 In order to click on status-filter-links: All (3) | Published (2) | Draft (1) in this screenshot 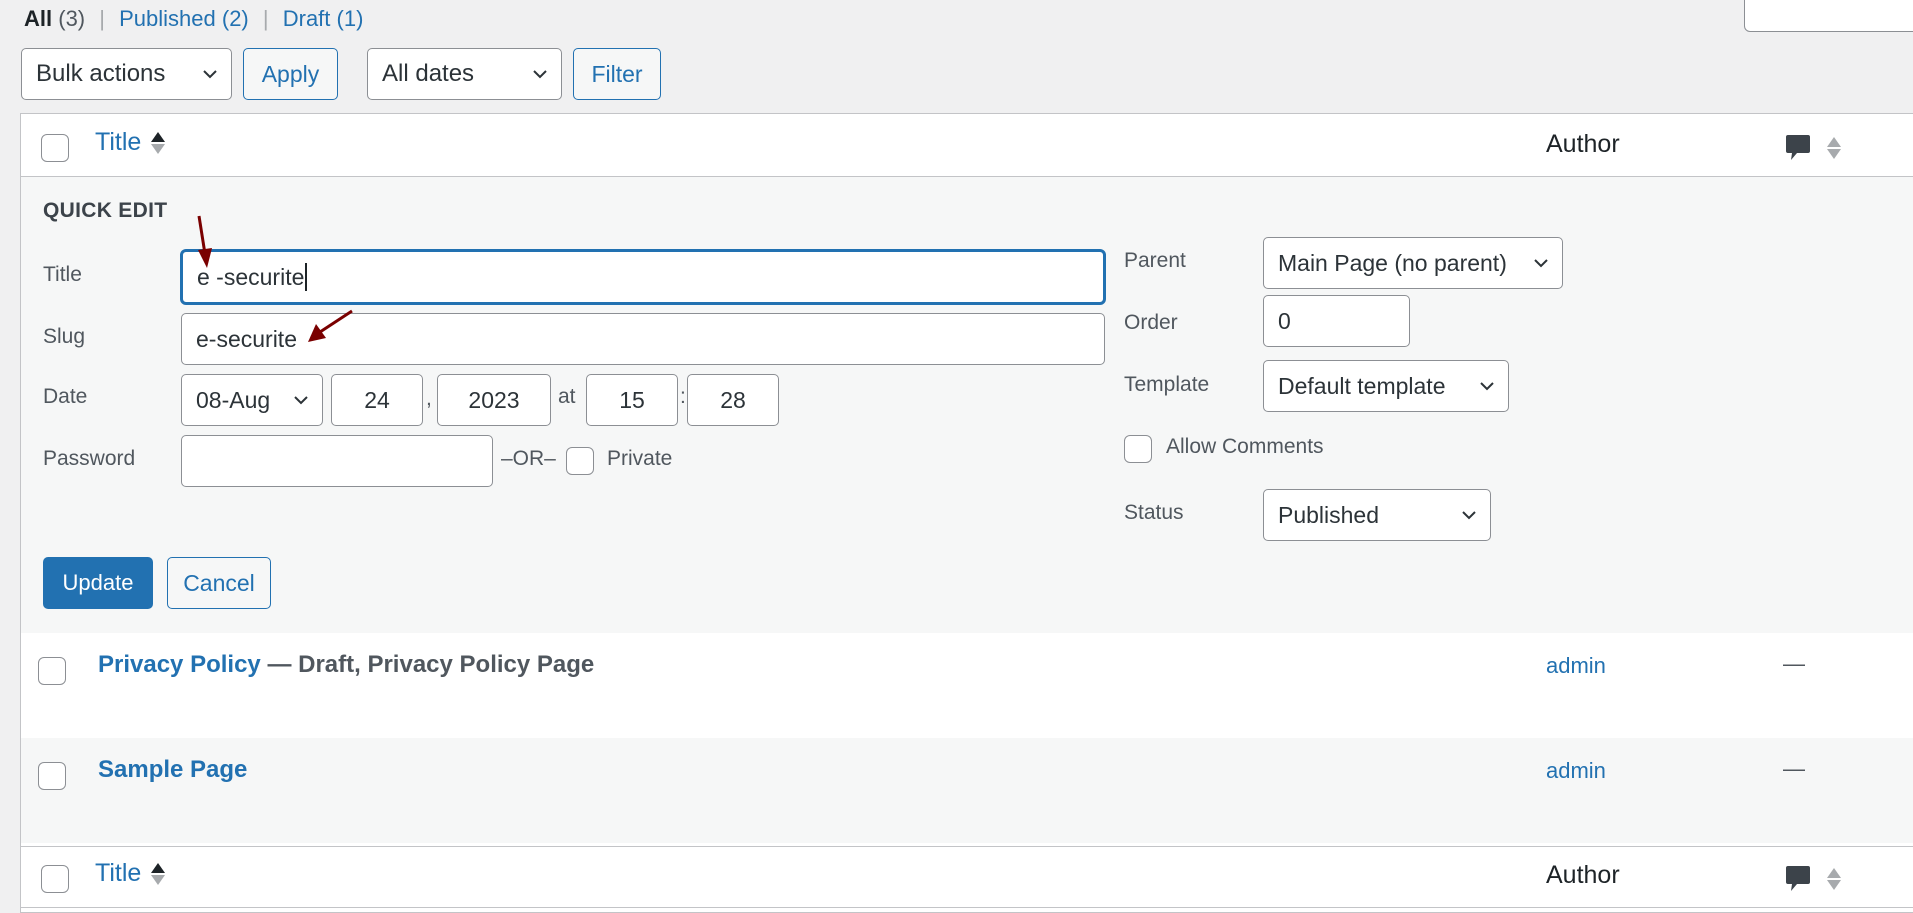, I will do `click(193, 19)`.